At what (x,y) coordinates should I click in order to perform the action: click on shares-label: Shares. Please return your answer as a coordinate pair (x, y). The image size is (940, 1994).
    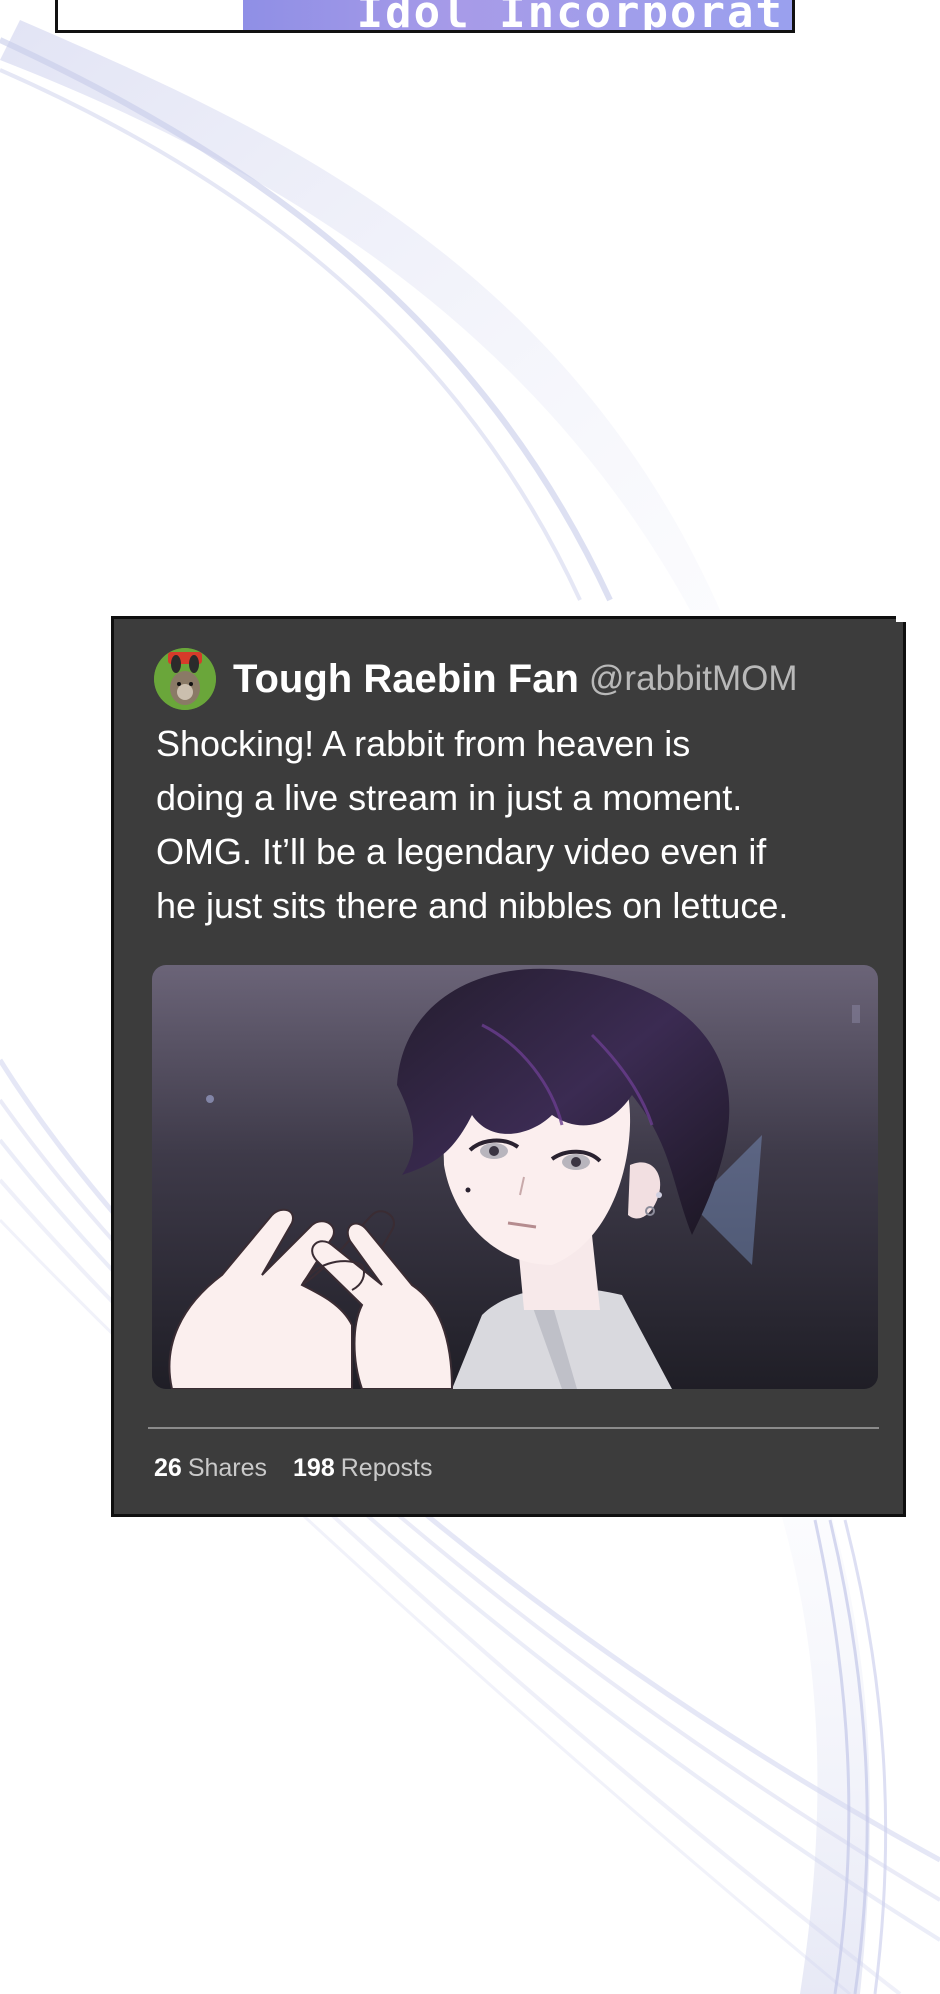
    Looking at the image, I should click on (227, 1468).